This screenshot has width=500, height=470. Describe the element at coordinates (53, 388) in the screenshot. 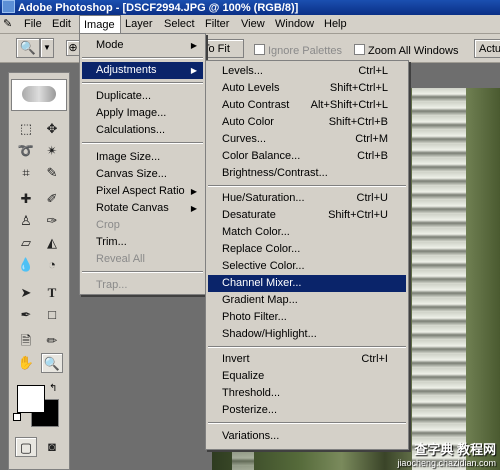

I see `swap-colors-icon: ↰` at that location.